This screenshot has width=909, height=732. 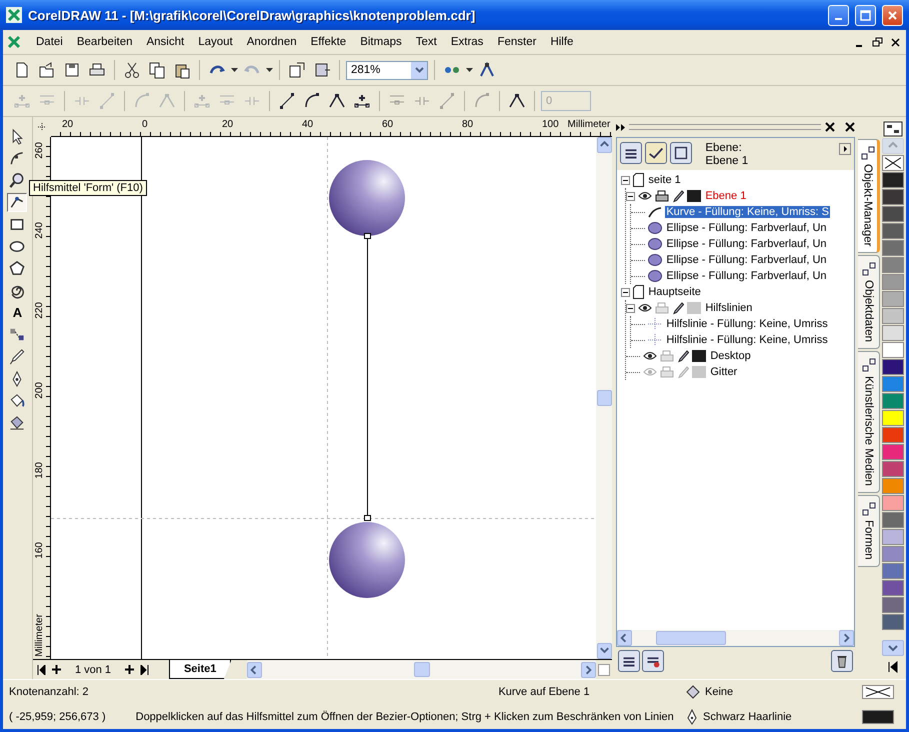 I want to click on eyedropper-icon, so click(x=17, y=356).